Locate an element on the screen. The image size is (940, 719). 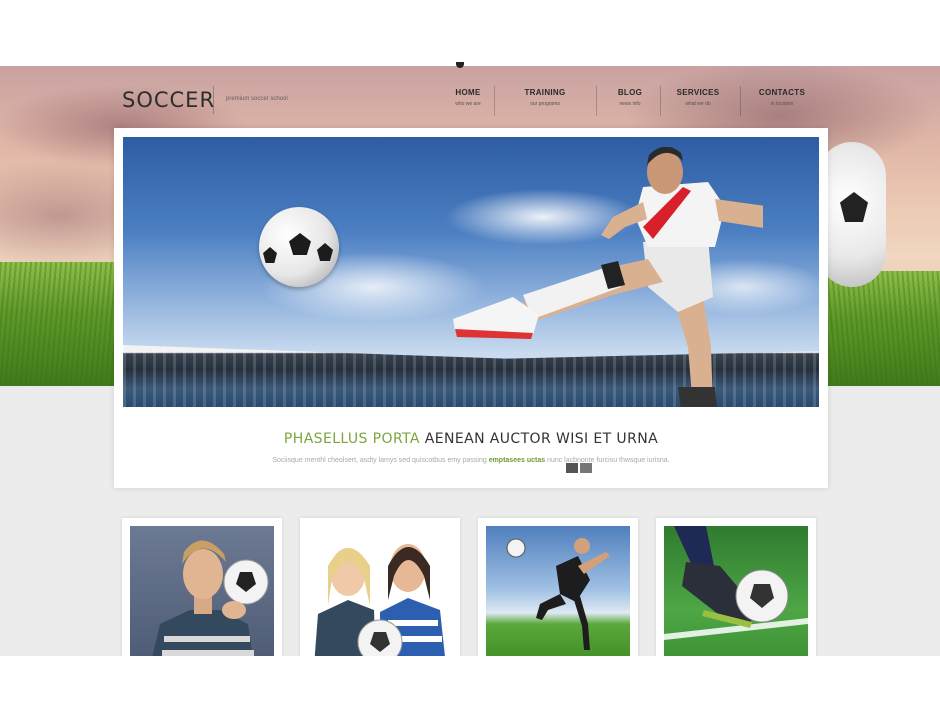
slide-heading-accent: PHASELLUS PORTA is located at coordinates (351, 439).